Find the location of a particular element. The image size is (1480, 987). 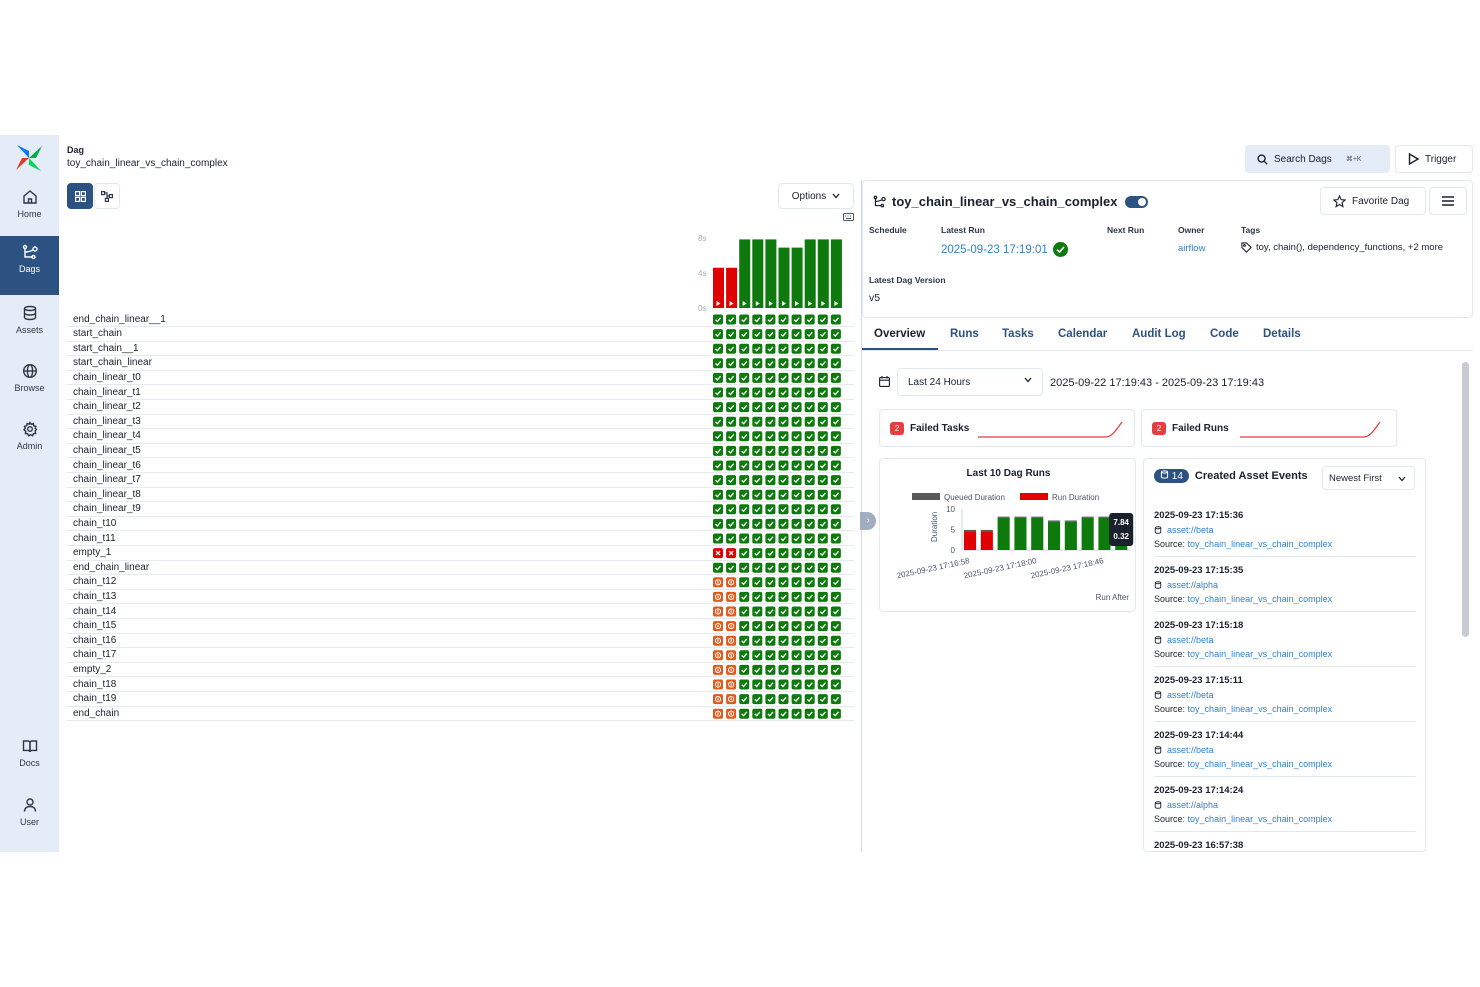

sidebar-item-user: User is located at coordinates (29, 818).